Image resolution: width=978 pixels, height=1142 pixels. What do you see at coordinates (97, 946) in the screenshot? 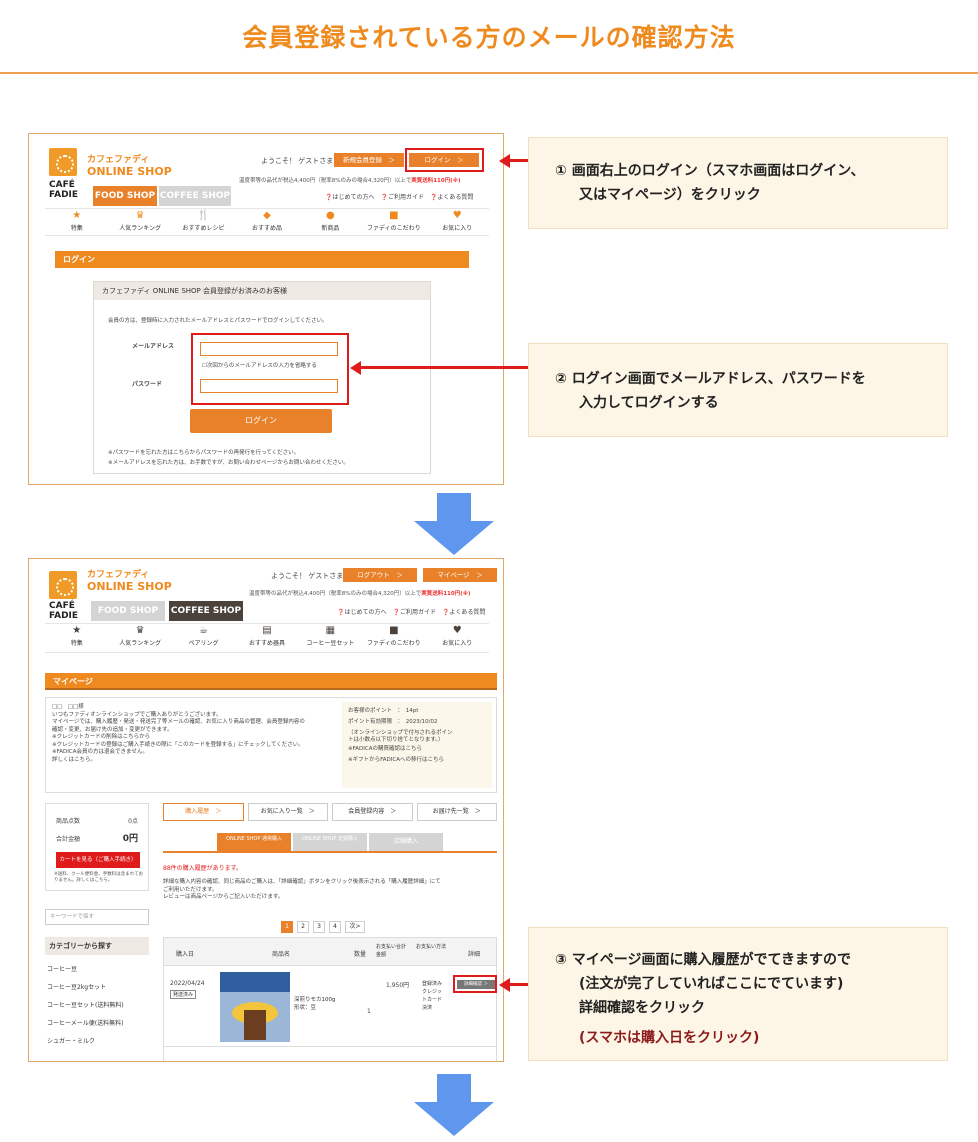
I see `category-title: カテゴリーから探す` at bounding box center [97, 946].